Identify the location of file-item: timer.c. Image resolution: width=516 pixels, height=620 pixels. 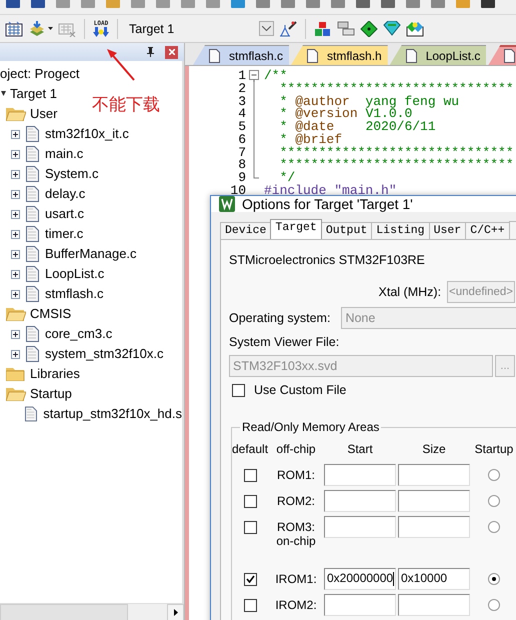
(64, 234).